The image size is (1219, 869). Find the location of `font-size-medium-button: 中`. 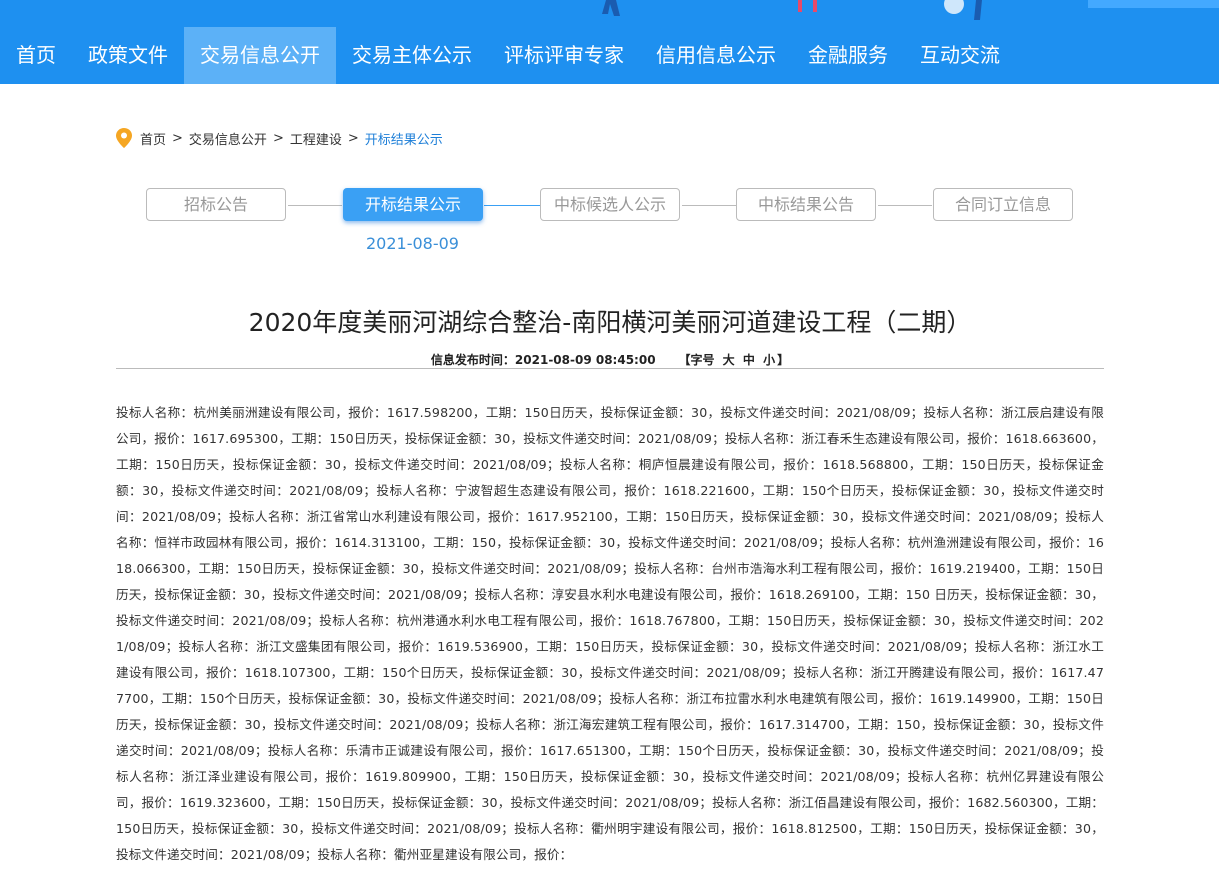

font-size-medium-button: 中 is located at coordinates (749, 360).